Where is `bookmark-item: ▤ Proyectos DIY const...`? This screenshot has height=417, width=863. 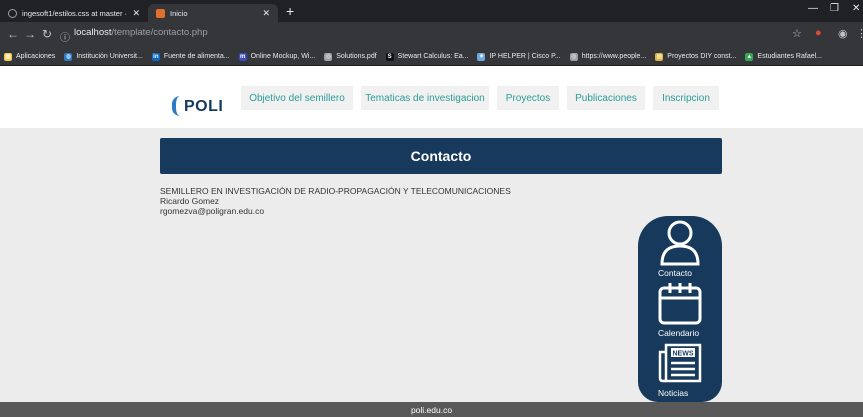
bookmark-item: ▤ Proyectos DIY const... is located at coordinates (696, 56).